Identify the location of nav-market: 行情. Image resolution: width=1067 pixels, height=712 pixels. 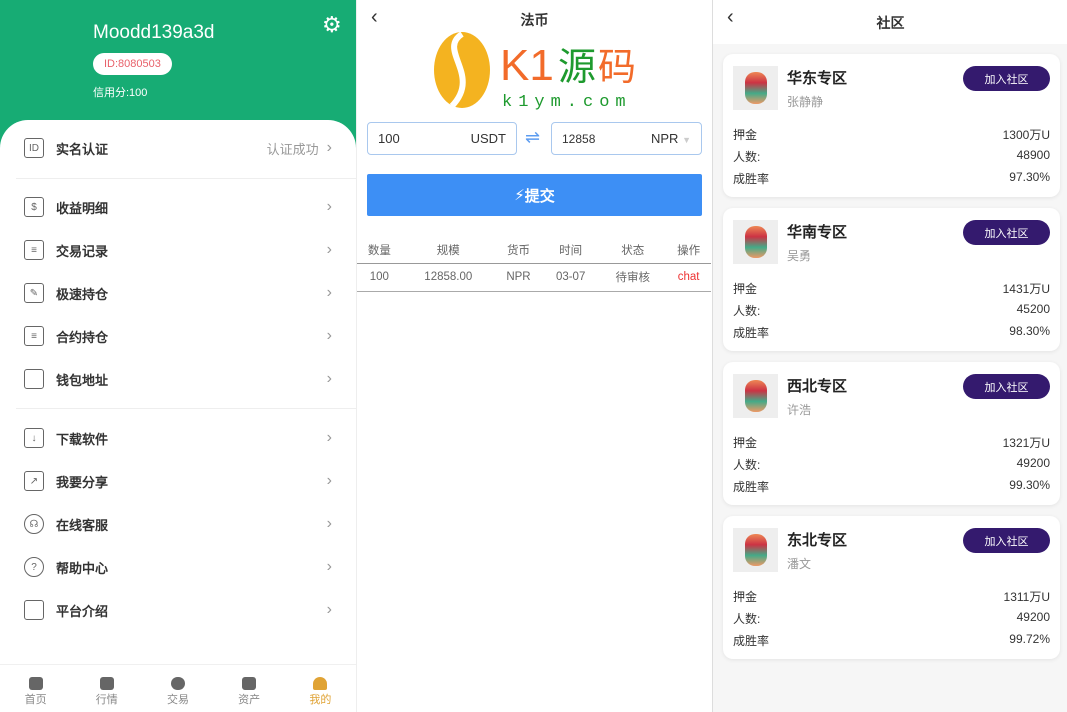
(107, 688).